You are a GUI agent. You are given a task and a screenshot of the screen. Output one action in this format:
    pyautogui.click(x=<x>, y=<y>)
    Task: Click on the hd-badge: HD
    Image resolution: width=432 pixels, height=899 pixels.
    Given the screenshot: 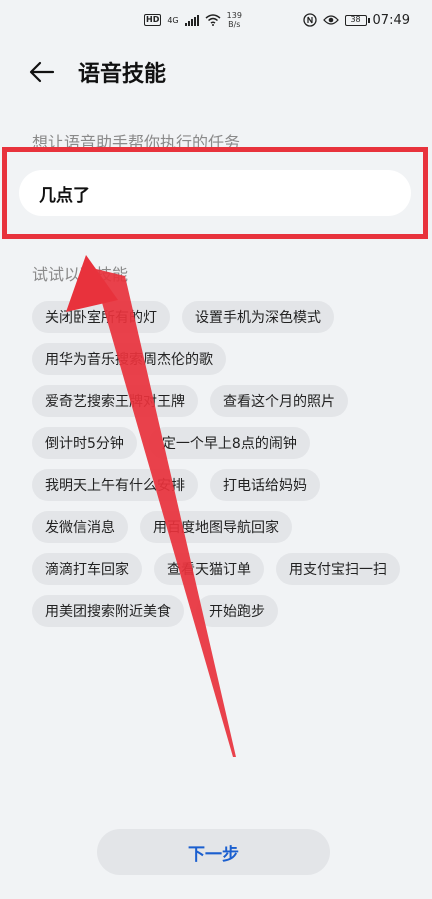 What is the action you would take?
    pyautogui.click(x=153, y=20)
    